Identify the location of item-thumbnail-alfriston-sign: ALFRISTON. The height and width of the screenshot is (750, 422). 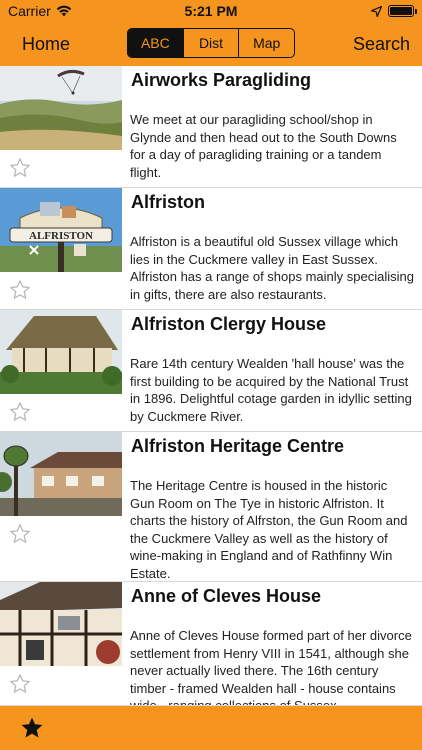
(61, 230).